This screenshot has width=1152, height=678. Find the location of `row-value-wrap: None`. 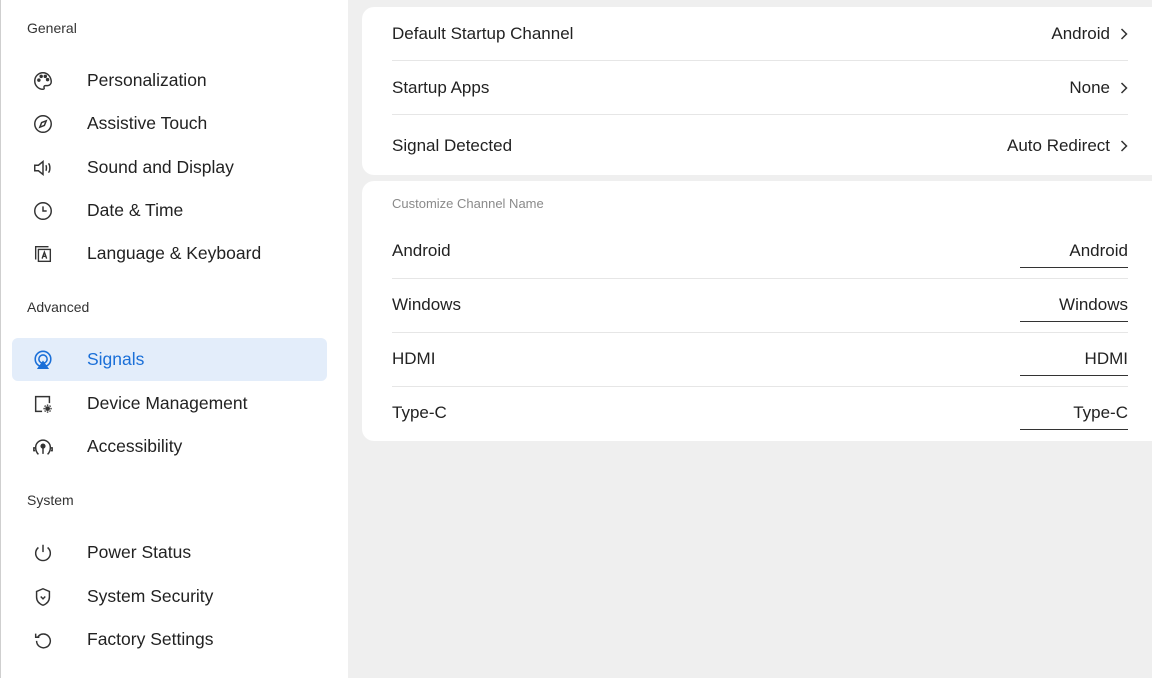

row-value-wrap: None is located at coordinates (1098, 88).